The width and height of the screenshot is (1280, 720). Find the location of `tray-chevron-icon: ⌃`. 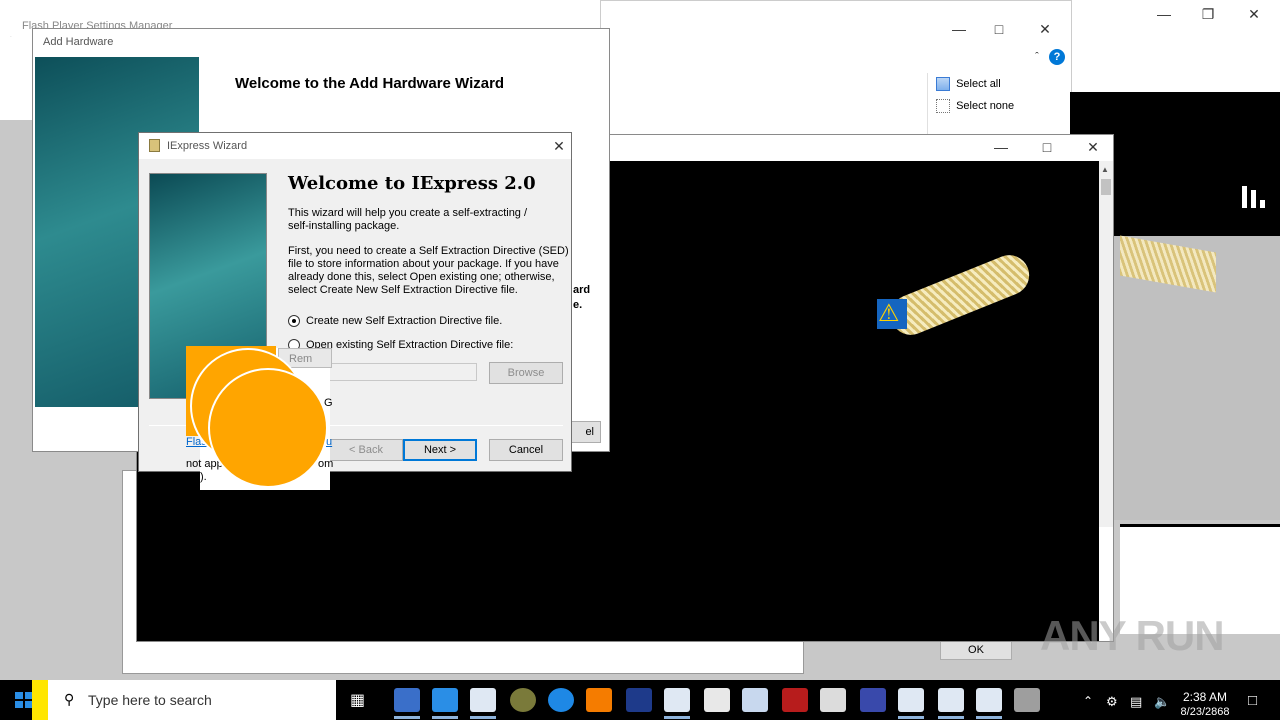

tray-chevron-icon: ⌃ is located at coordinates (1088, 701).